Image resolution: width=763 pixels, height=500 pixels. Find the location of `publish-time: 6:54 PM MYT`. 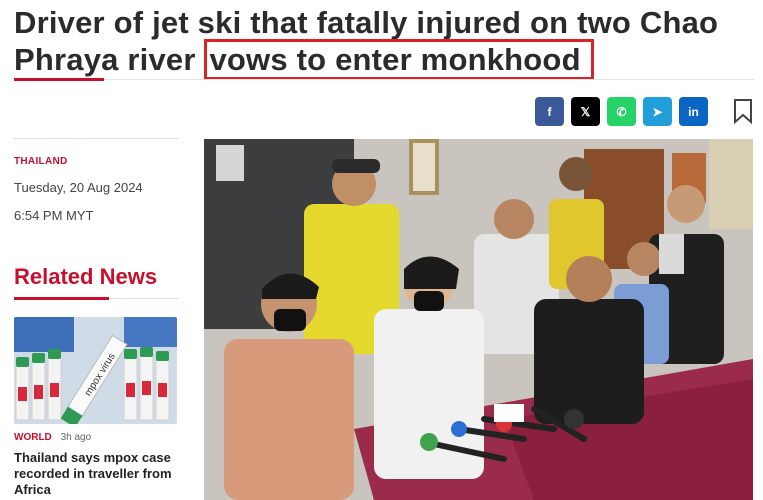

publish-time: 6:54 PM MYT is located at coordinates (54, 215).